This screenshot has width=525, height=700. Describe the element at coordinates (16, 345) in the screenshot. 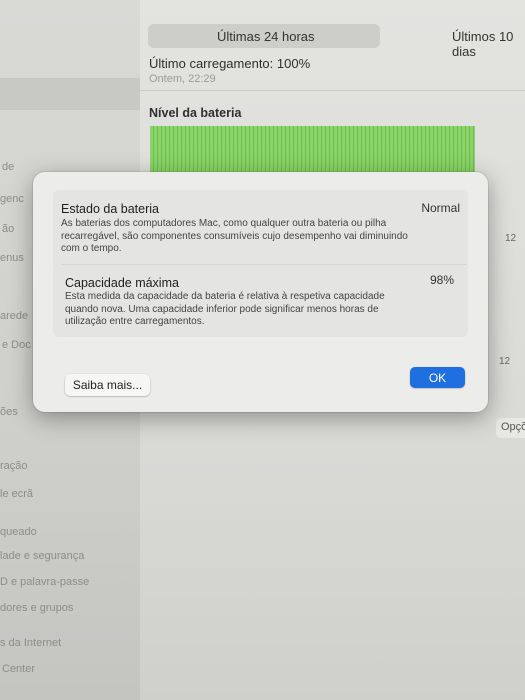

I see `sidebar-item: e Doc` at that location.